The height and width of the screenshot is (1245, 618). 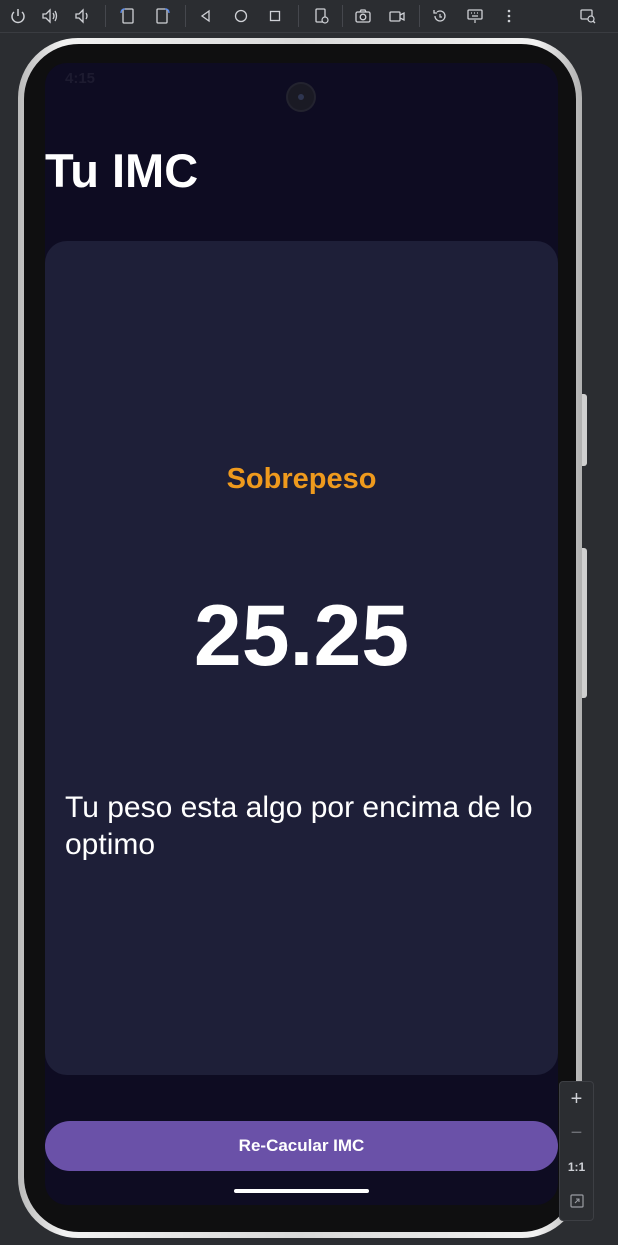 What do you see at coordinates (128, 16) in the screenshot?
I see `rotate-left-icon` at bounding box center [128, 16].